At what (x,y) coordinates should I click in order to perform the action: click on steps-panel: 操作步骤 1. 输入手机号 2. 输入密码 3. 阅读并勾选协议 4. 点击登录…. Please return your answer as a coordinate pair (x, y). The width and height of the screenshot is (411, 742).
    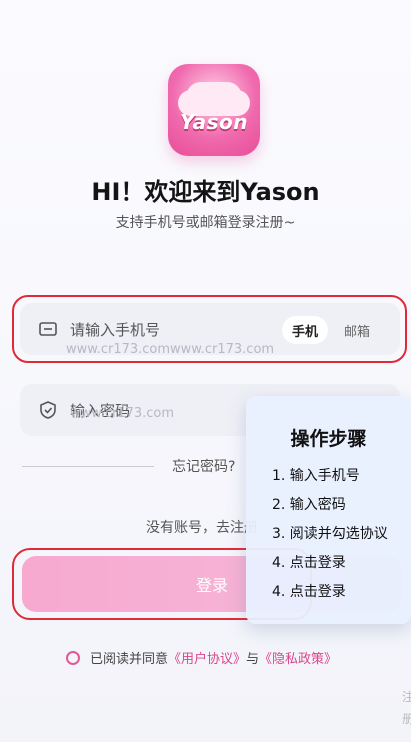
    Looking at the image, I should click on (328, 510).